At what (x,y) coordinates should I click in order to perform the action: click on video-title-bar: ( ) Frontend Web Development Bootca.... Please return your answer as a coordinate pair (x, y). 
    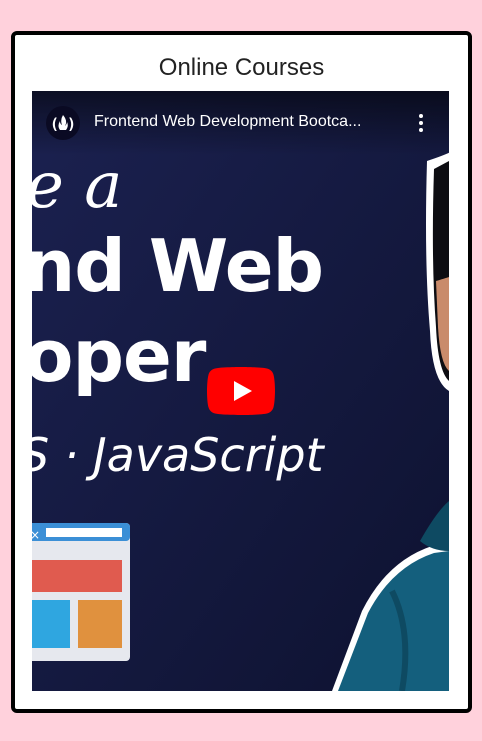
    Looking at the image, I should click on (240, 123).